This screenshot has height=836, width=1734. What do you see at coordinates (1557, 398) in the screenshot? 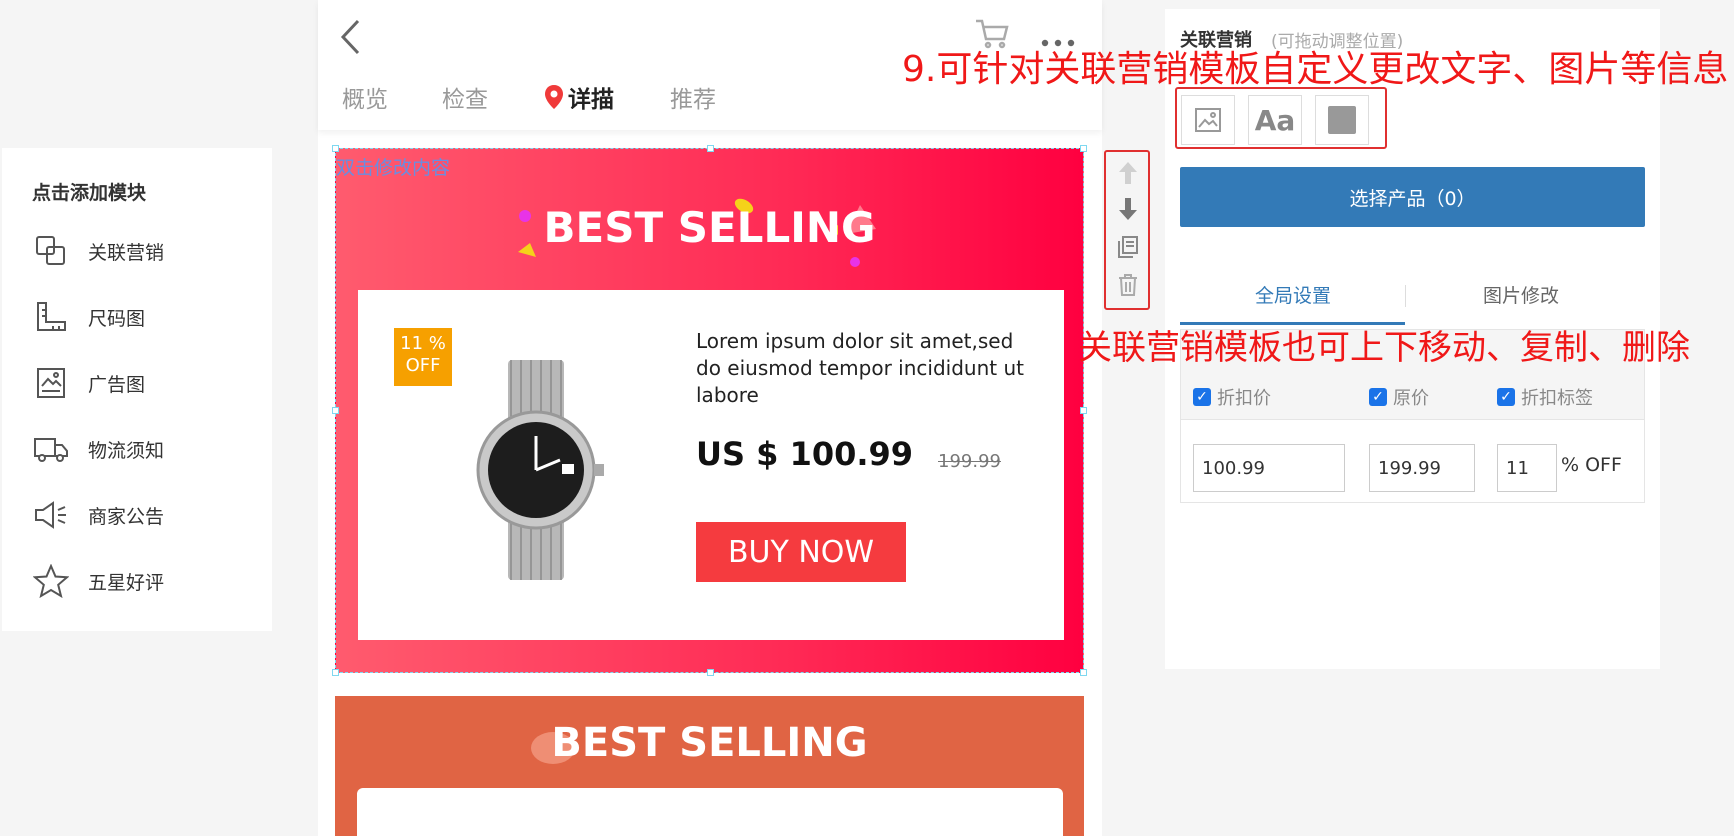
I see `checkbox-label: 折扣标签` at bounding box center [1557, 398].